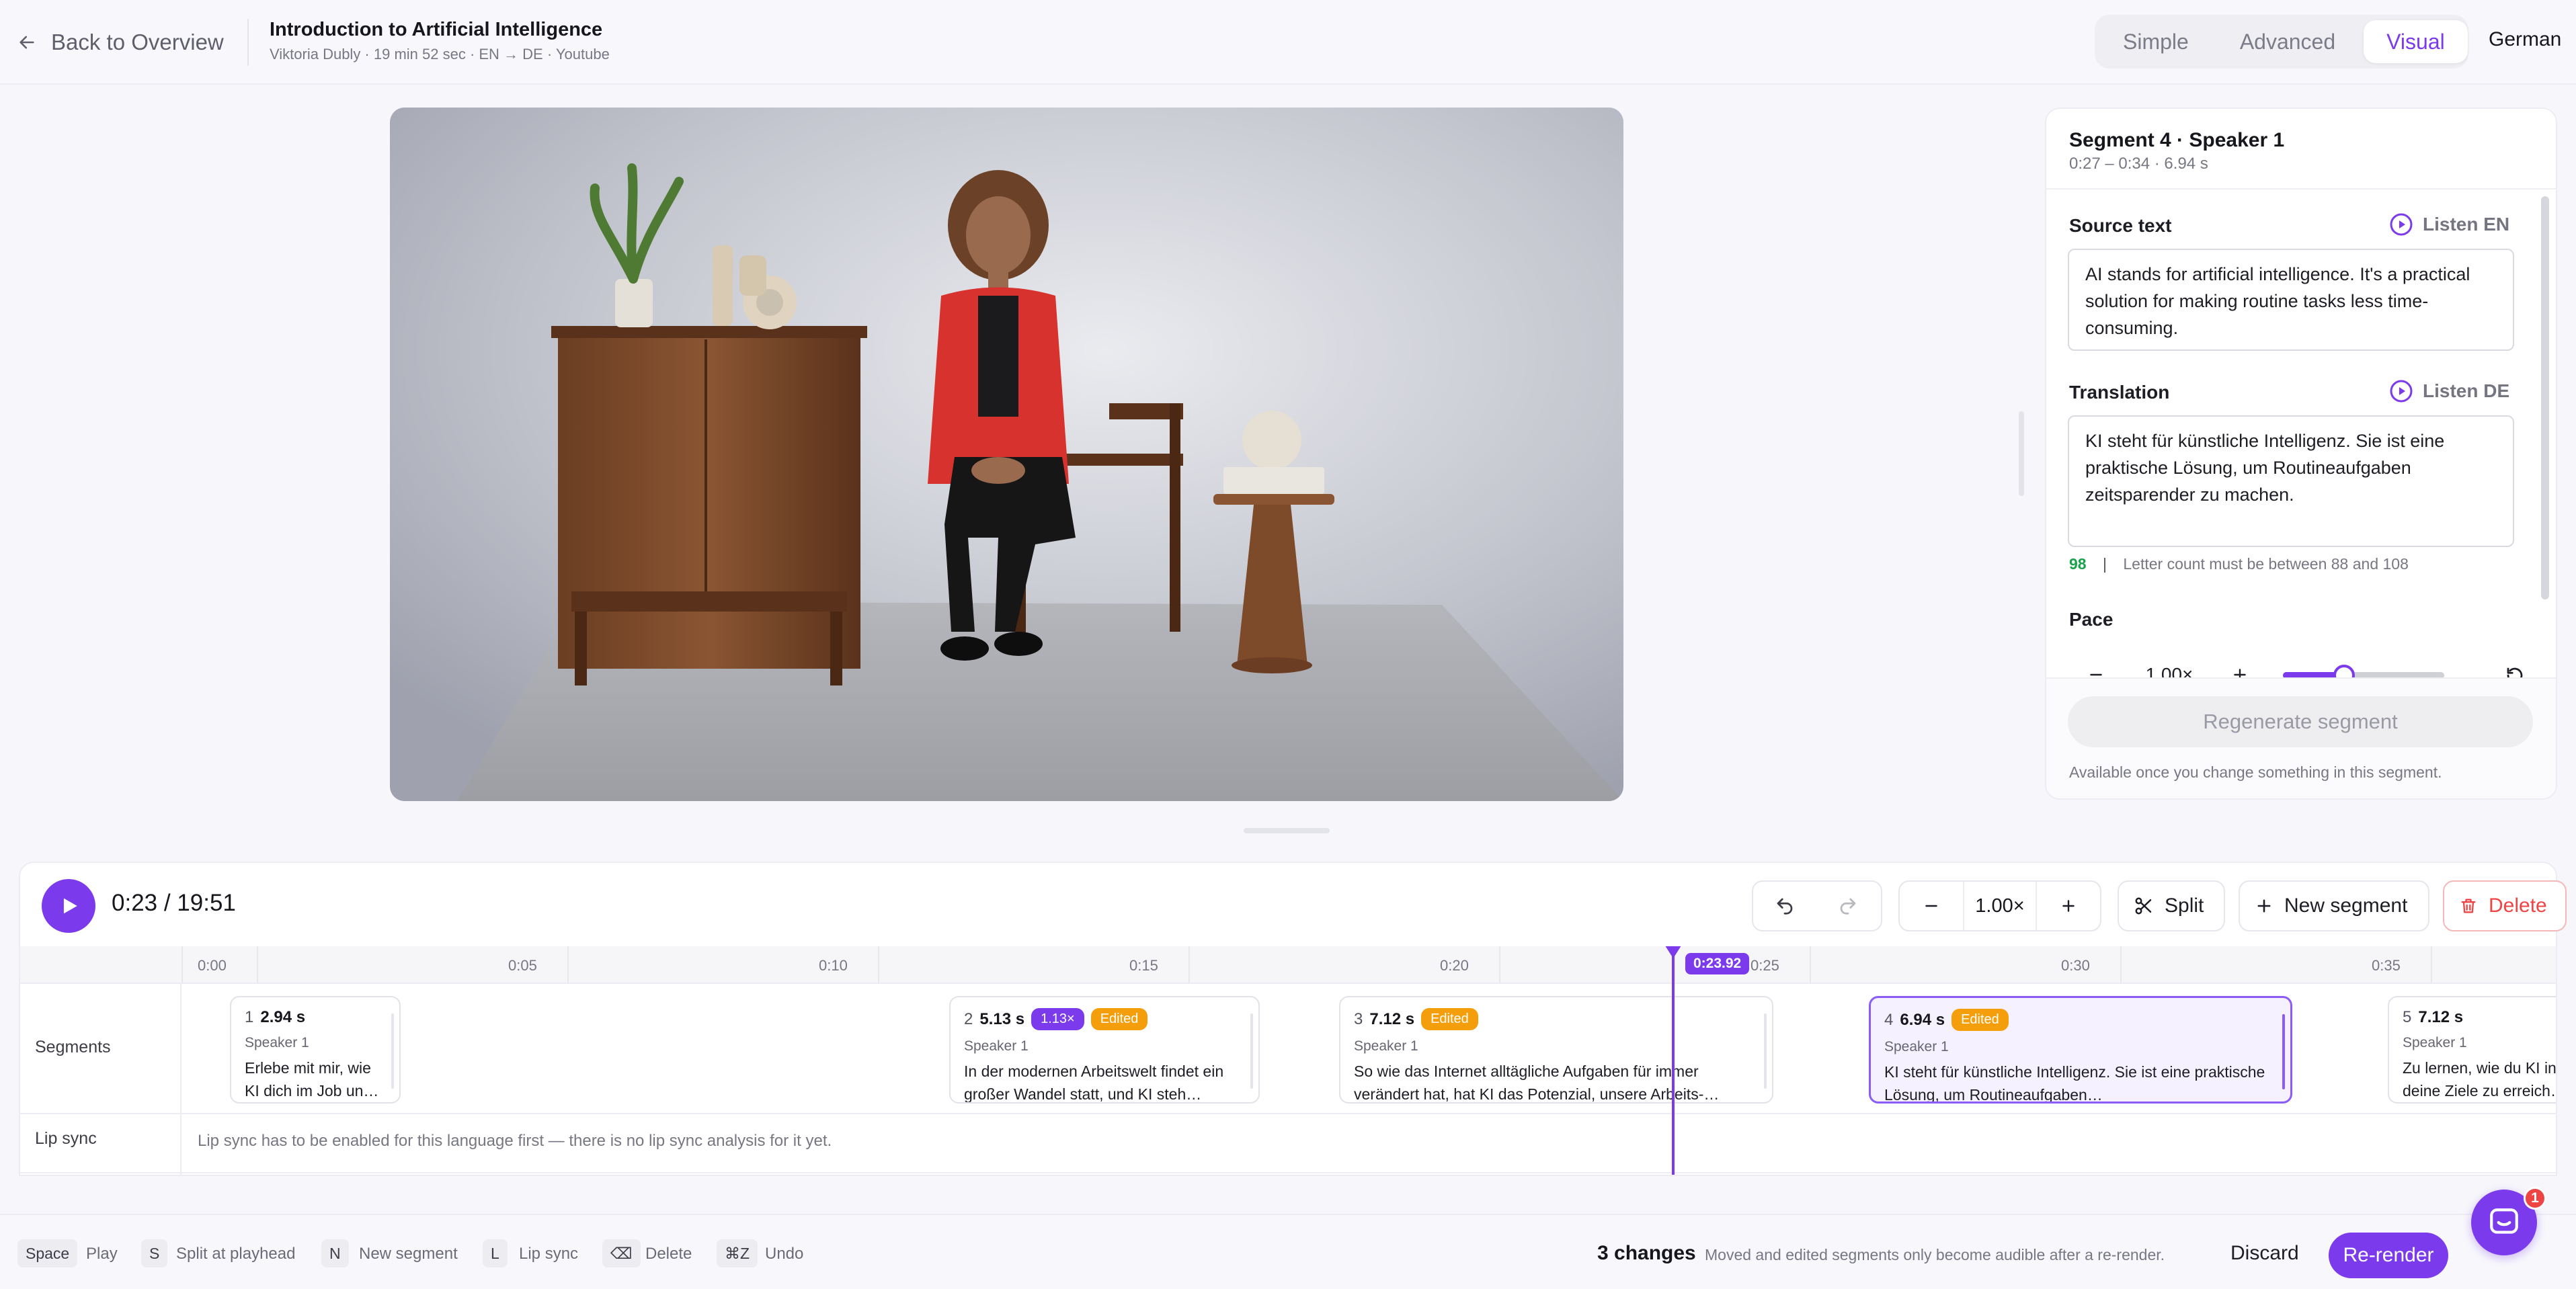  What do you see at coordinates (522, 966) in the screenshot?
I see `tick-label: 0:05` at bounding box center [522, 966].